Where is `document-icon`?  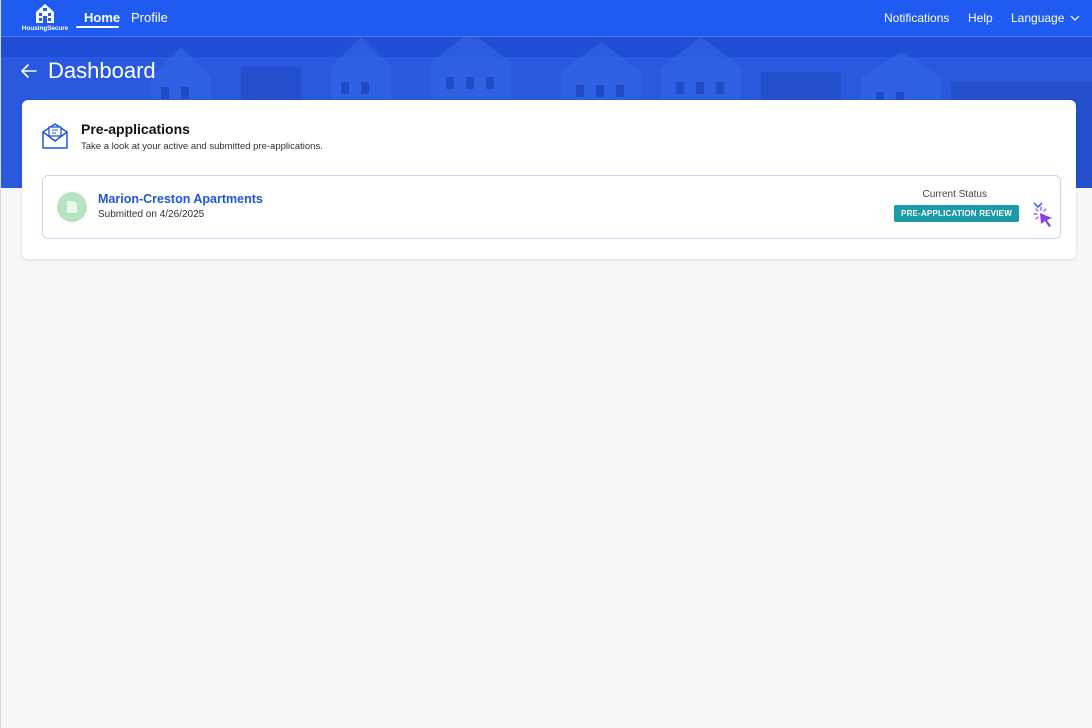 document-icon is located at coordinates (72, 207).